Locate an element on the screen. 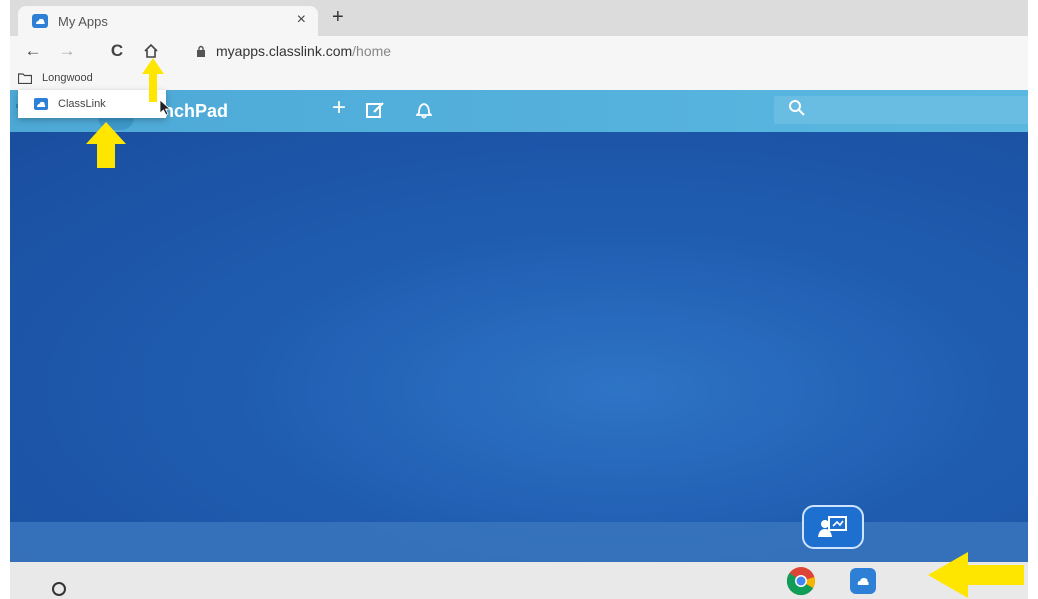 The width and height of the screenshot is (1038, 599). add-icon: + is located at coordinates (339, 108).